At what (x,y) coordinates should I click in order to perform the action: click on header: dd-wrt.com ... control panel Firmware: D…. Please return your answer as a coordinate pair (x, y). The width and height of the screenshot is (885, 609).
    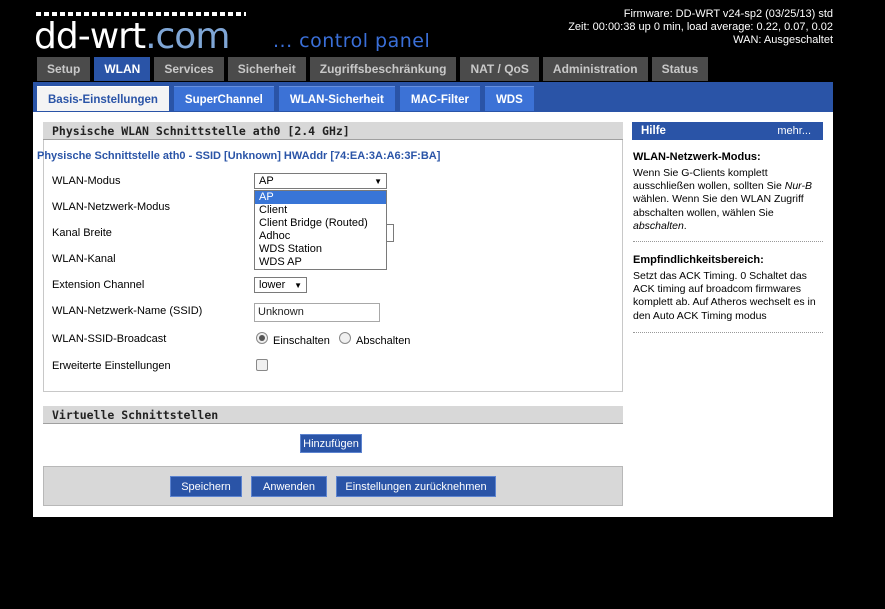
    Looking at the image, I should click on (442, 29).